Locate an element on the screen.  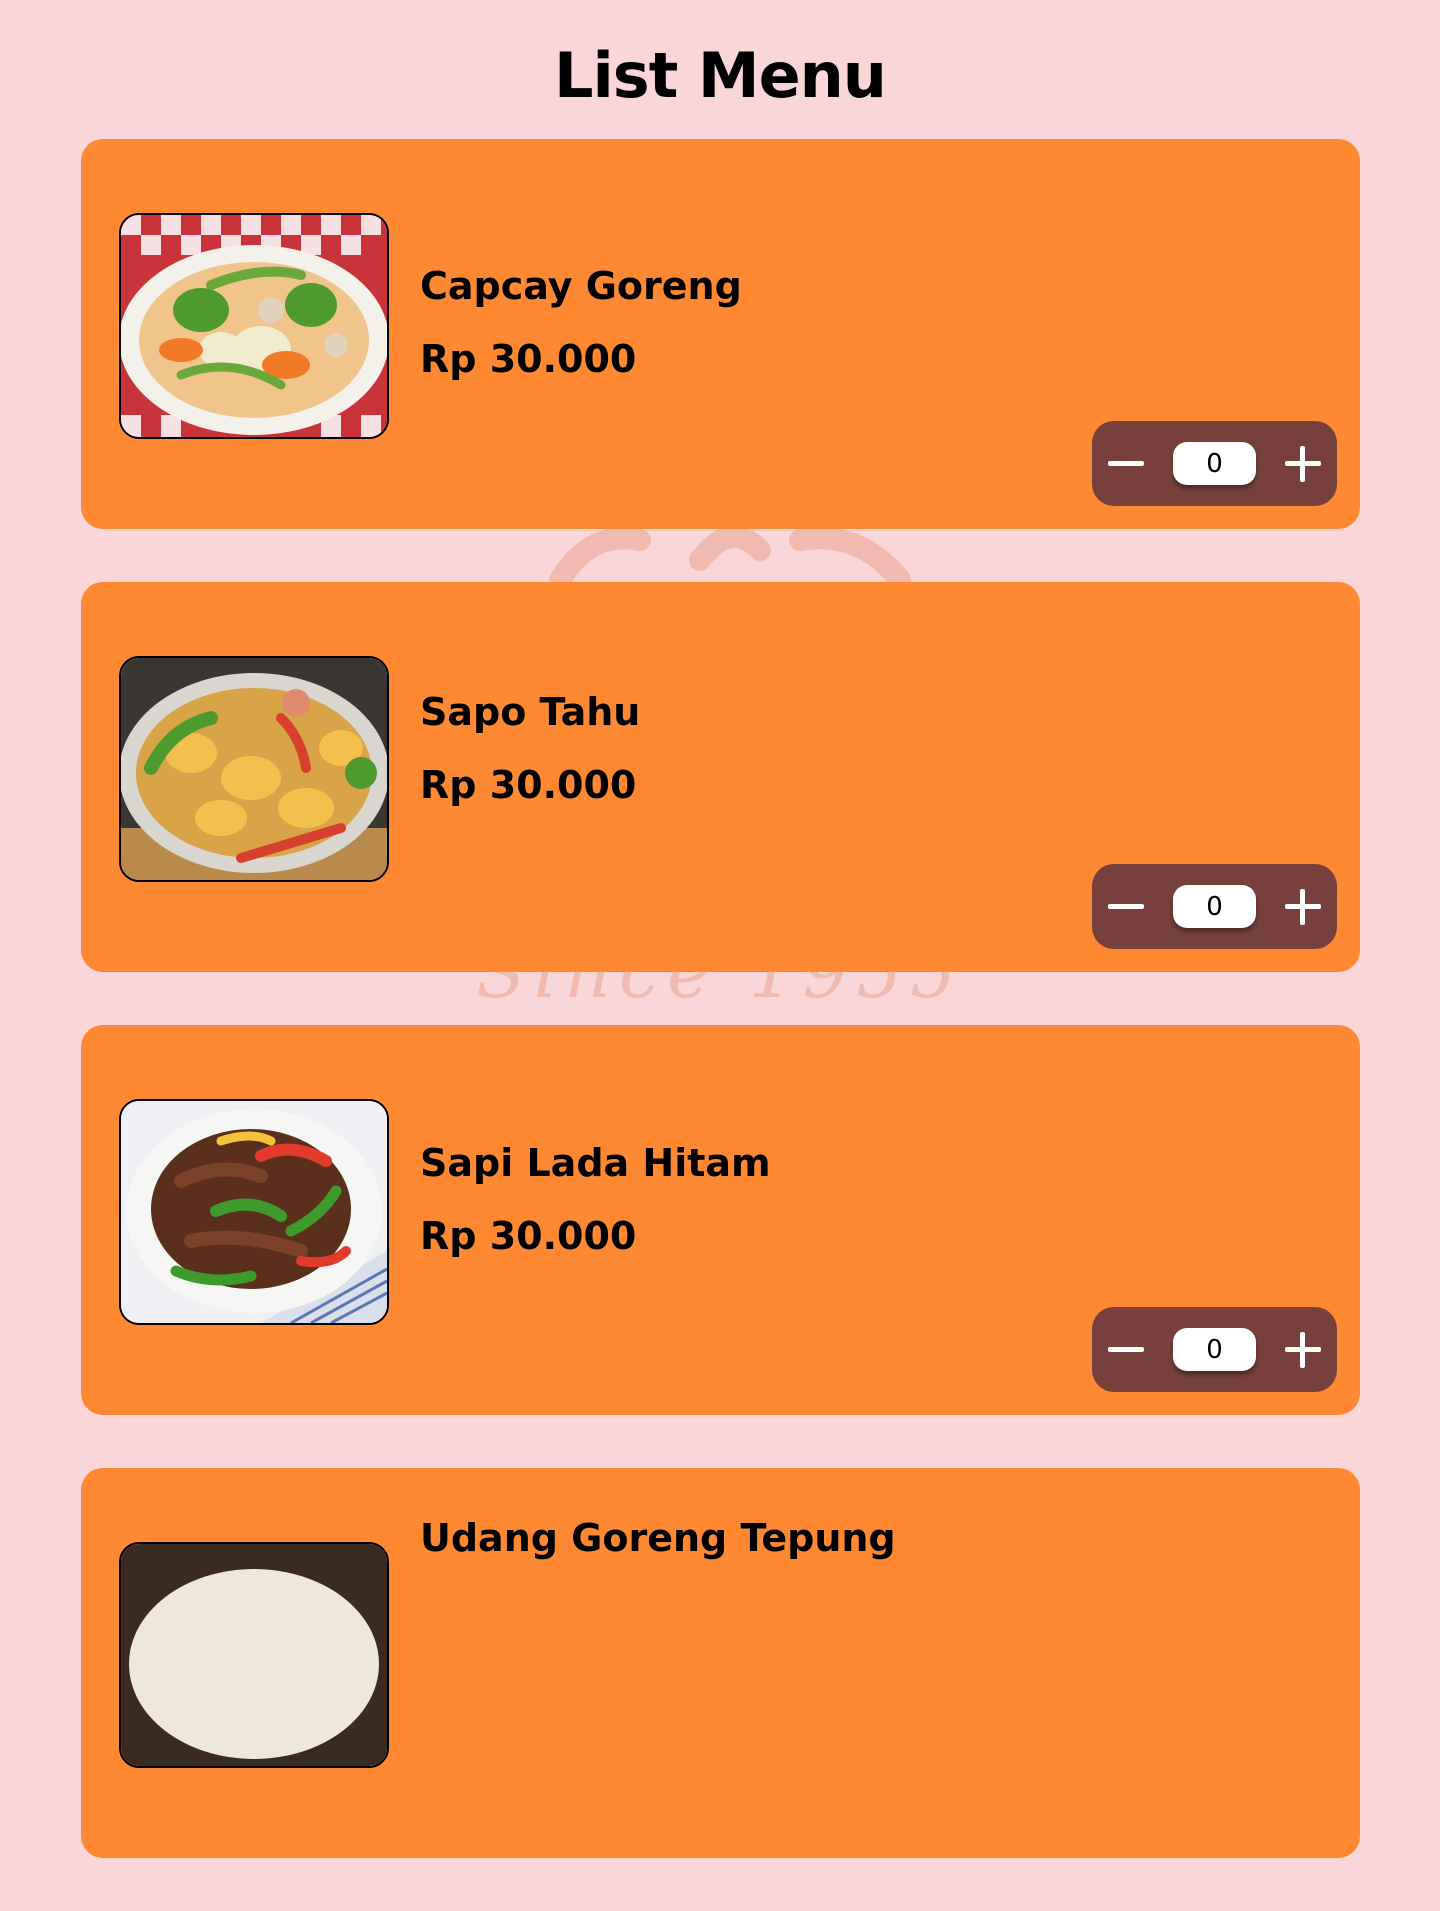
sapi-lada-hitam-image is located at coordinates (254, 1212).